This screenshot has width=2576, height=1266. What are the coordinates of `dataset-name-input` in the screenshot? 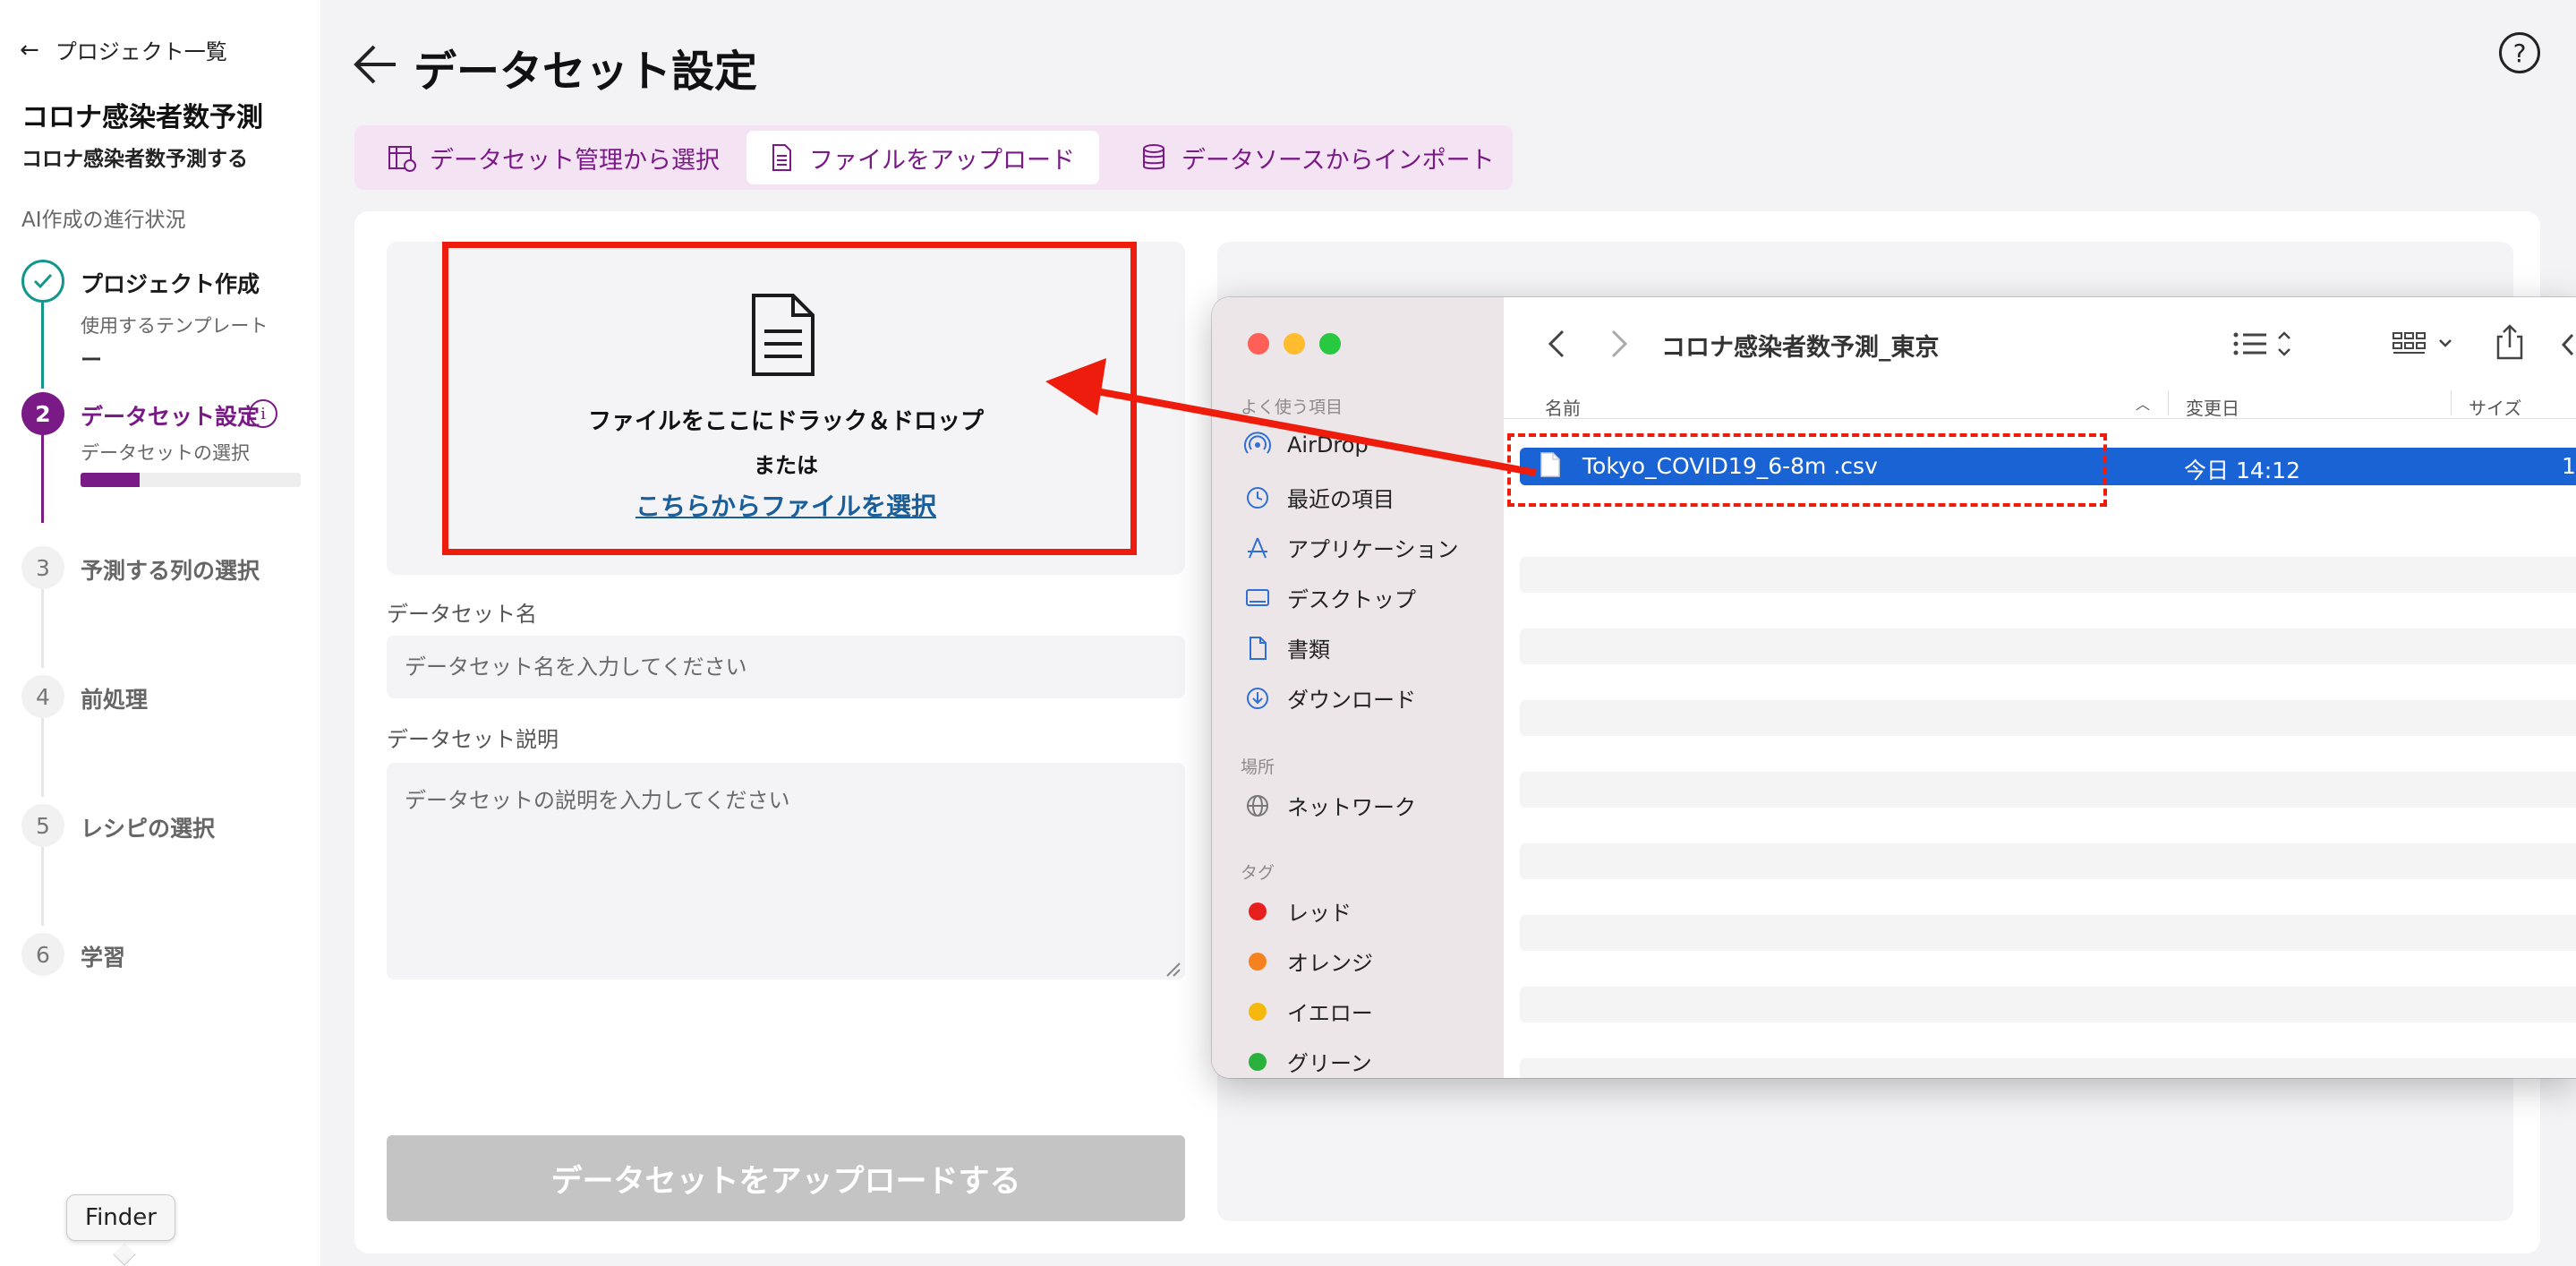 It's located at (786, 667).